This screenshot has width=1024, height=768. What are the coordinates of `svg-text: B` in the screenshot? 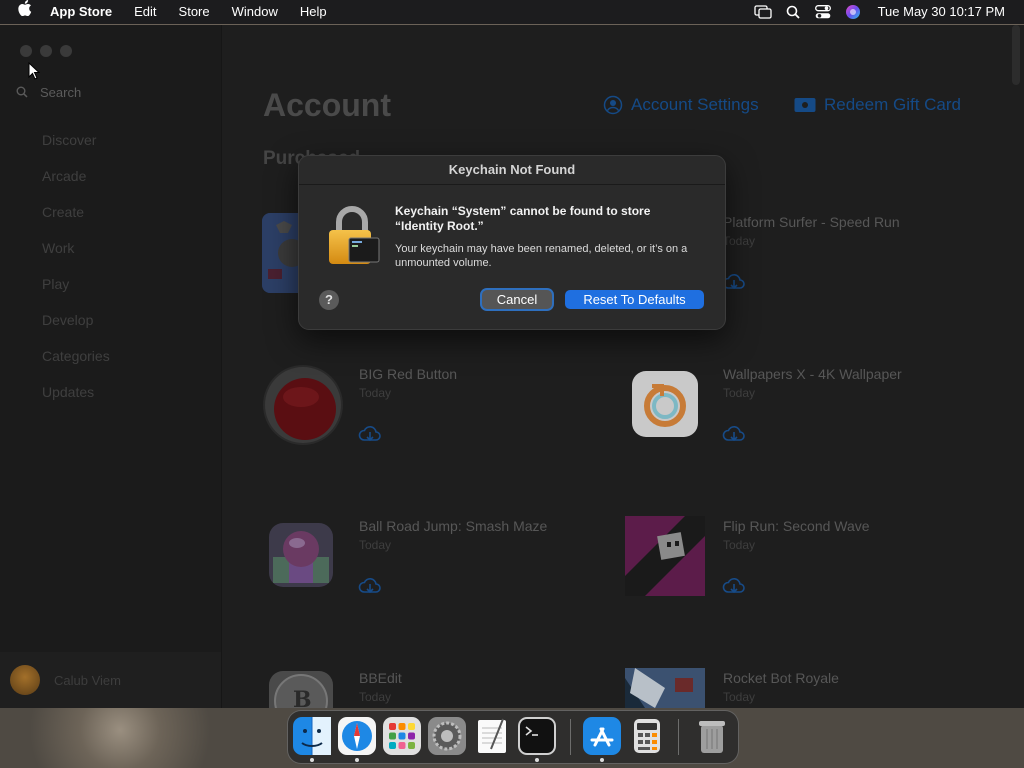 It's located at (302, 697).